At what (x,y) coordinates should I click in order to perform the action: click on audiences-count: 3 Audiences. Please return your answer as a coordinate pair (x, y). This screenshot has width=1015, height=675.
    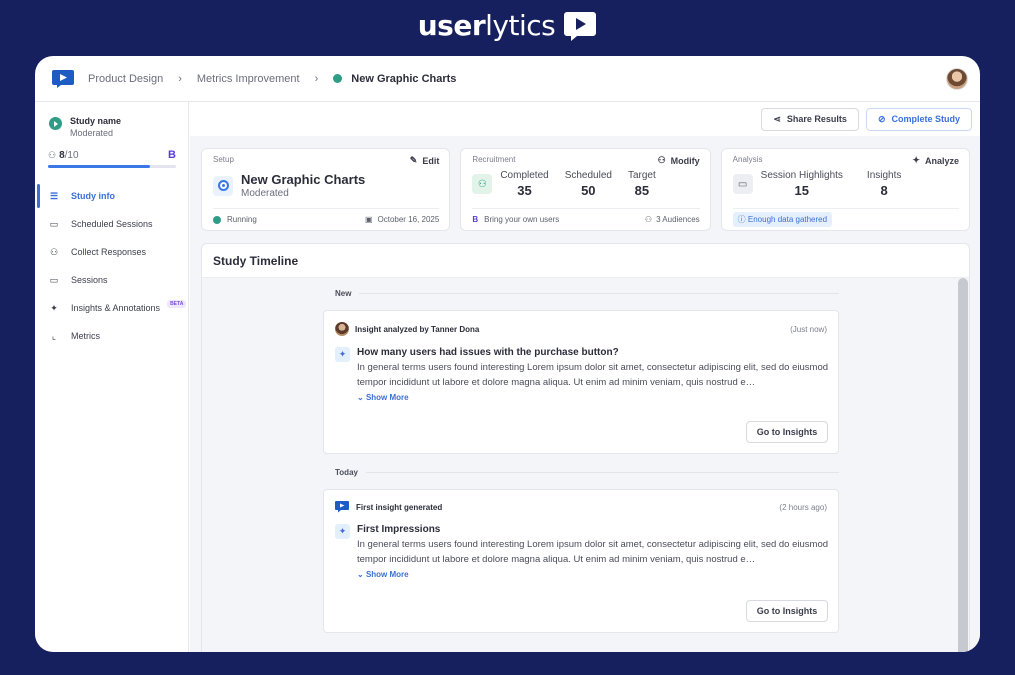
    Looking at the image, I should click on (678, 219).